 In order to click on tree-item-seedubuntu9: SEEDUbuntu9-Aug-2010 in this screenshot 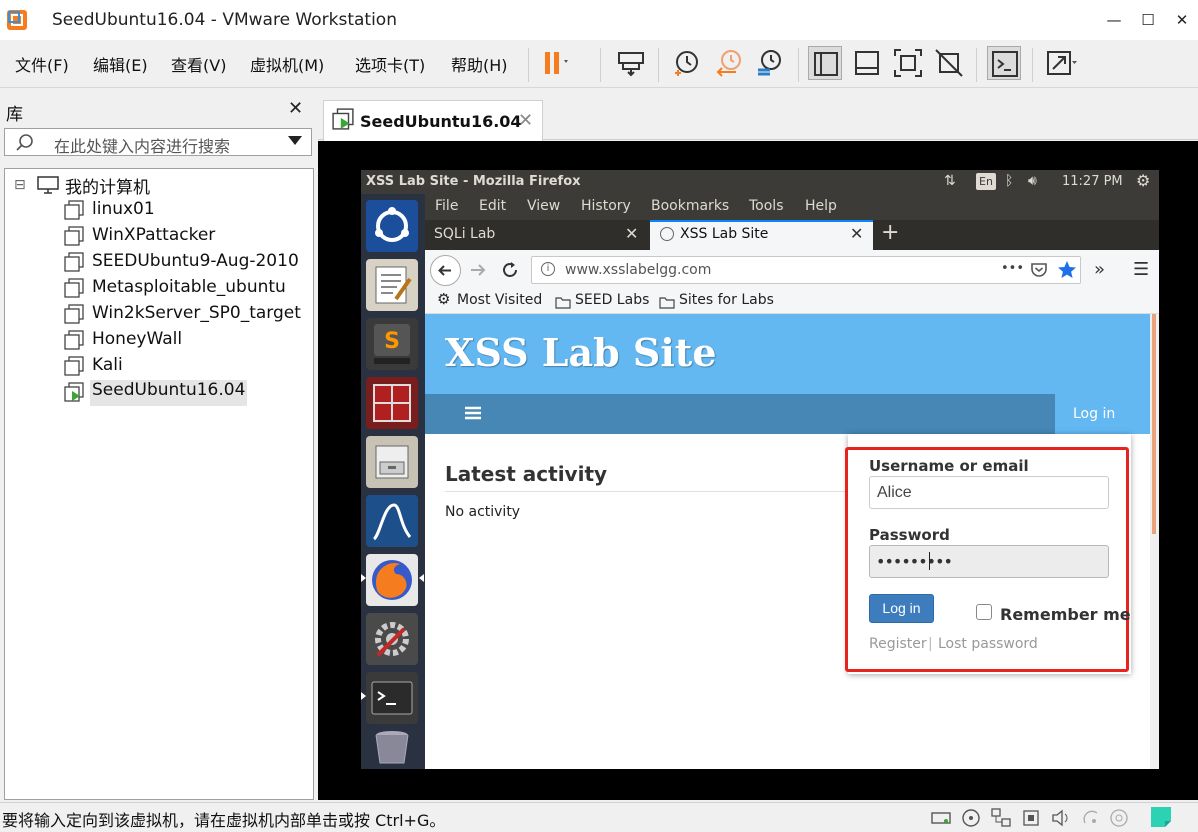, I will do `click(195, 264)`.